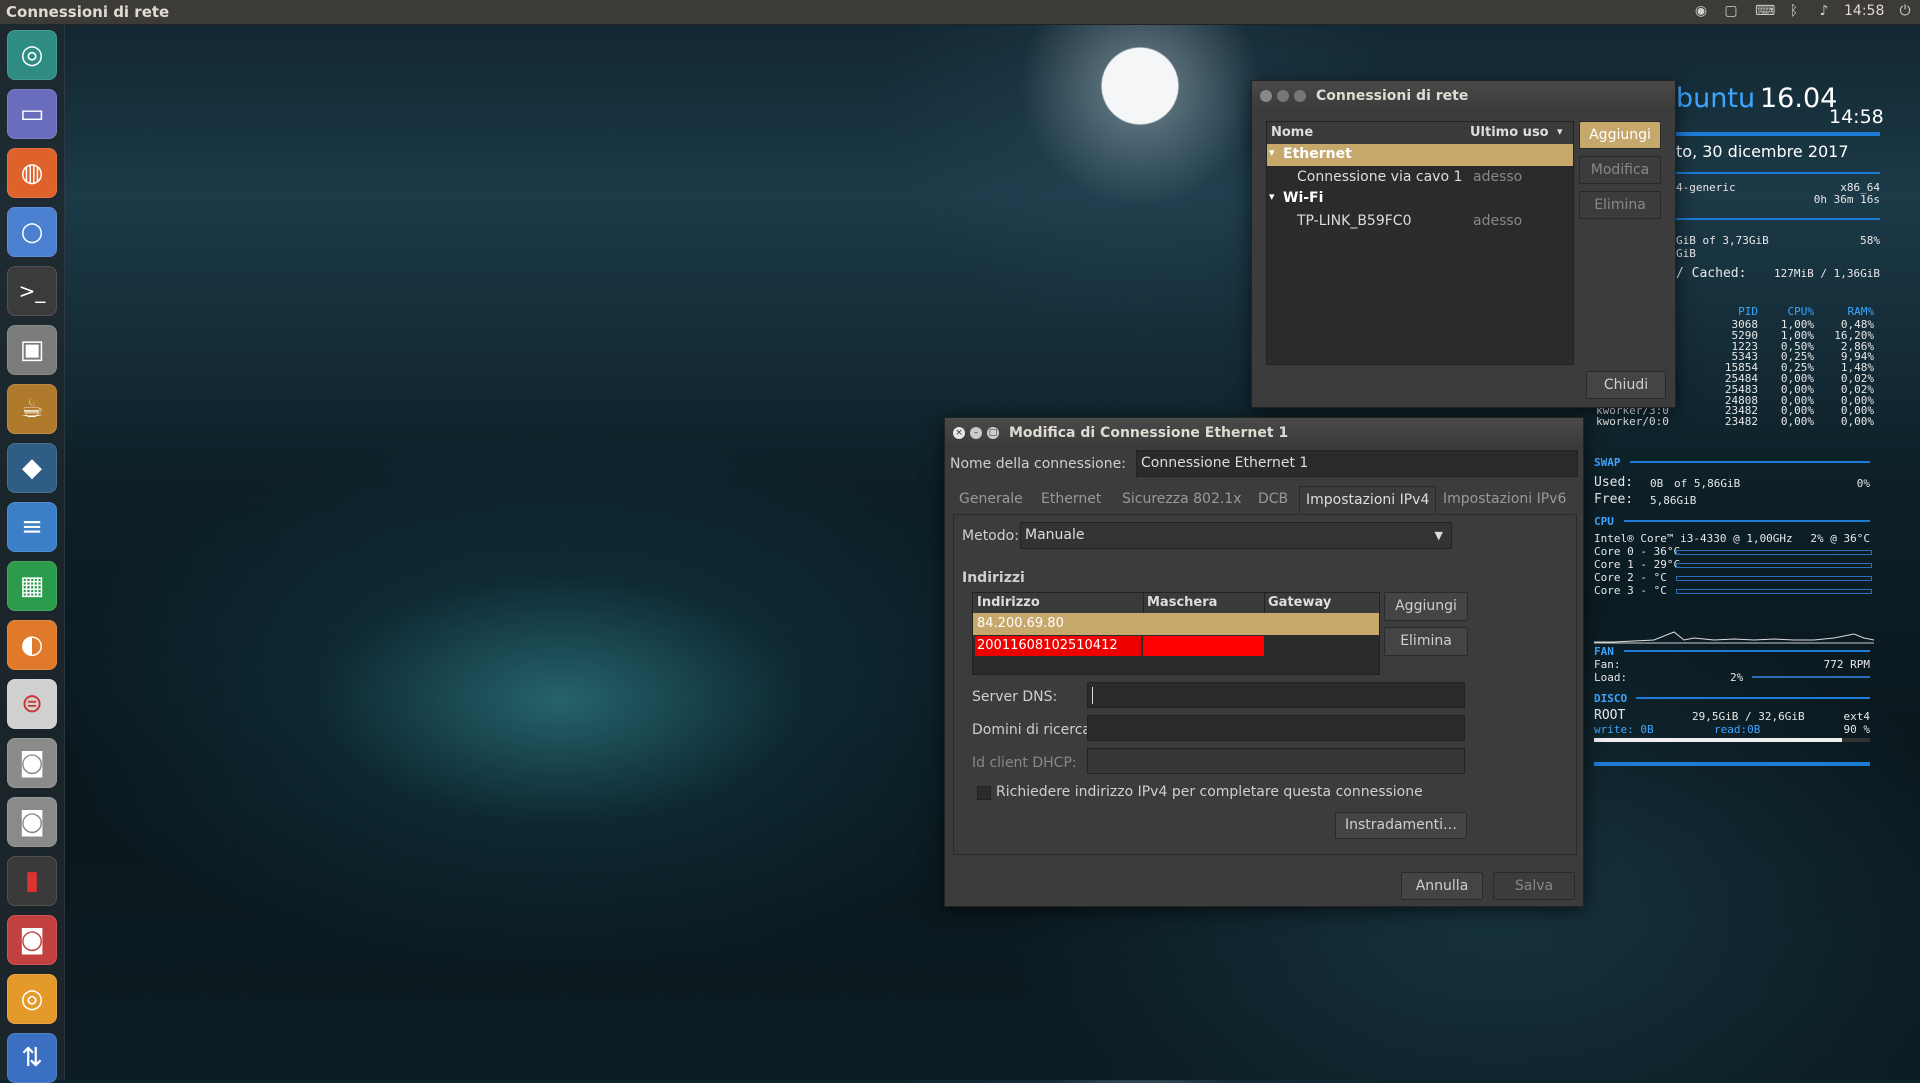 The width and height of the screenshot is (1920, 1083). Describe the element at coordinates (88, 12) in the screenshot. I see `active-window-title: Connessioni di rete` at that location.